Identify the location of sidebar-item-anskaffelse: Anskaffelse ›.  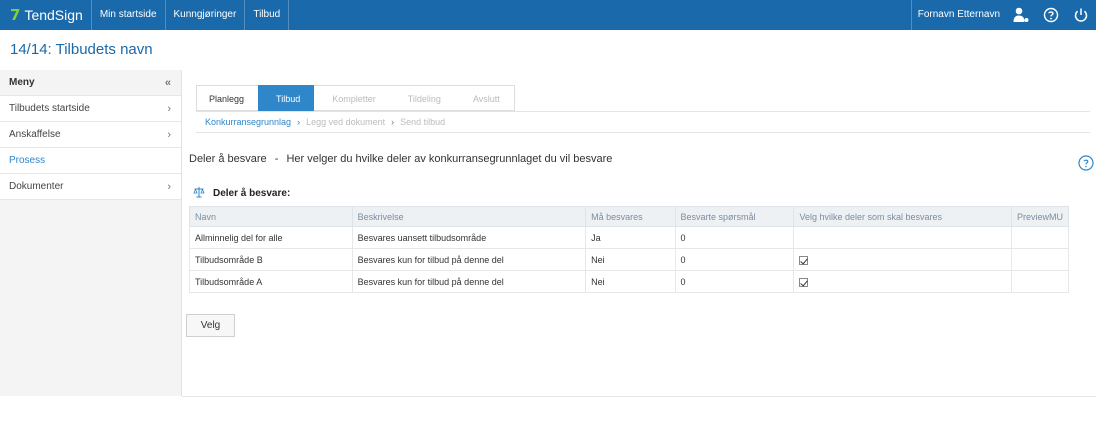
(90, 135).